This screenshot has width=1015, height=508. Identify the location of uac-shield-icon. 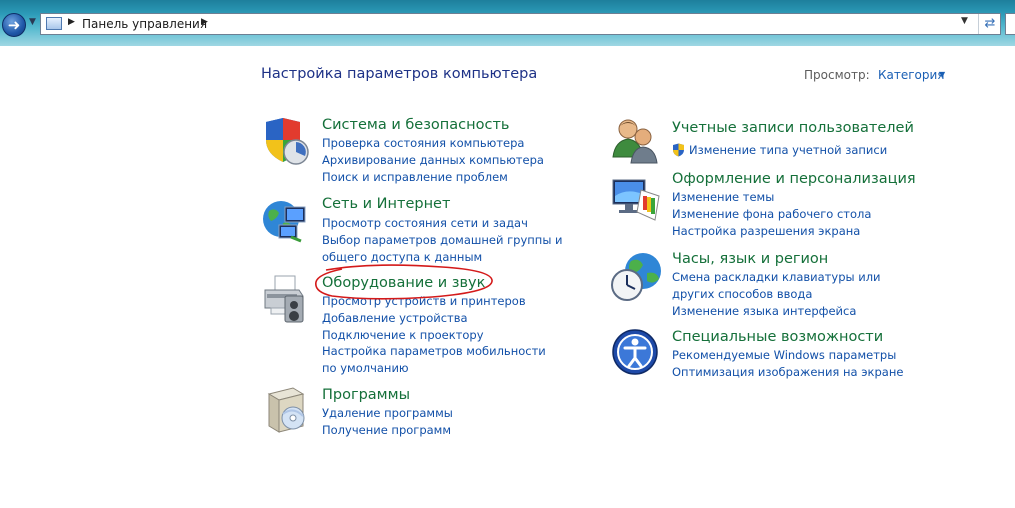
(678, 150).